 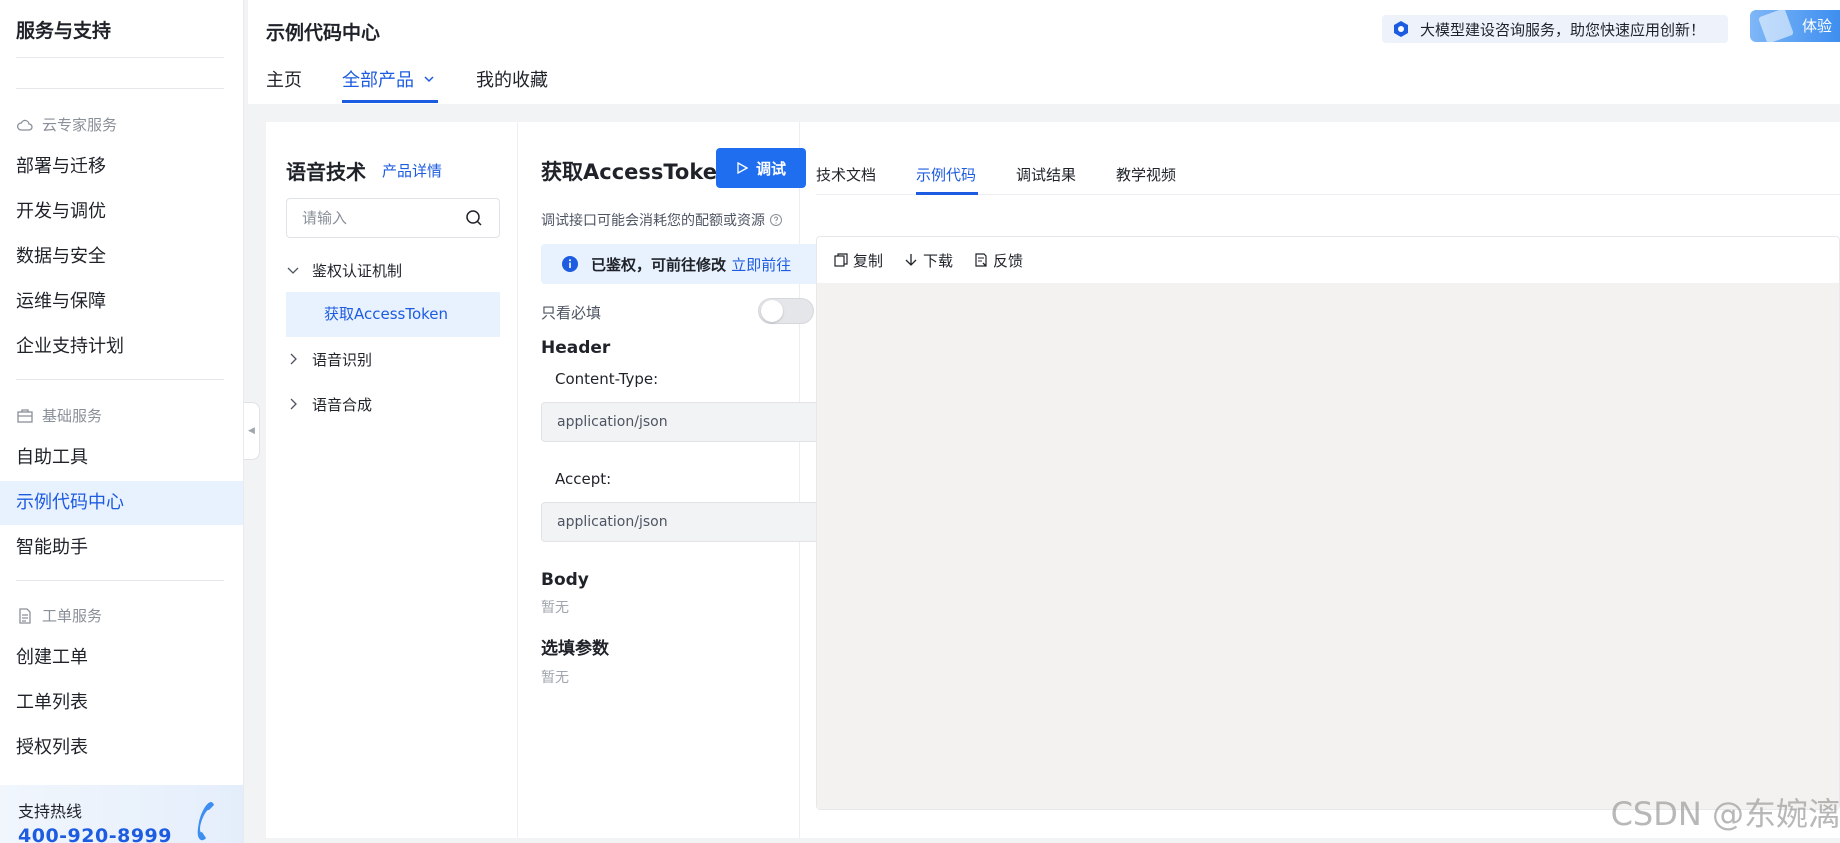 I want to click on cloud-icon, so click(x=25, y=125).